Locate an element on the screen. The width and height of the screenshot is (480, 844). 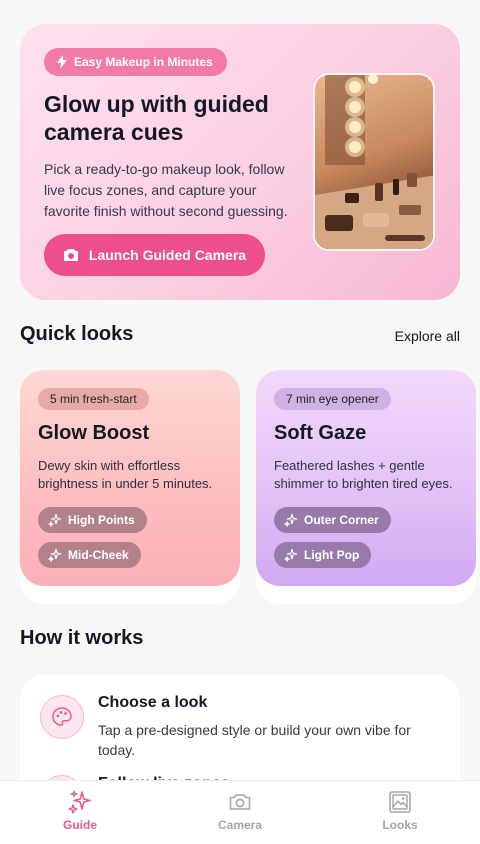
nav-item-guide: Guide is located at coordinates (80, 812).